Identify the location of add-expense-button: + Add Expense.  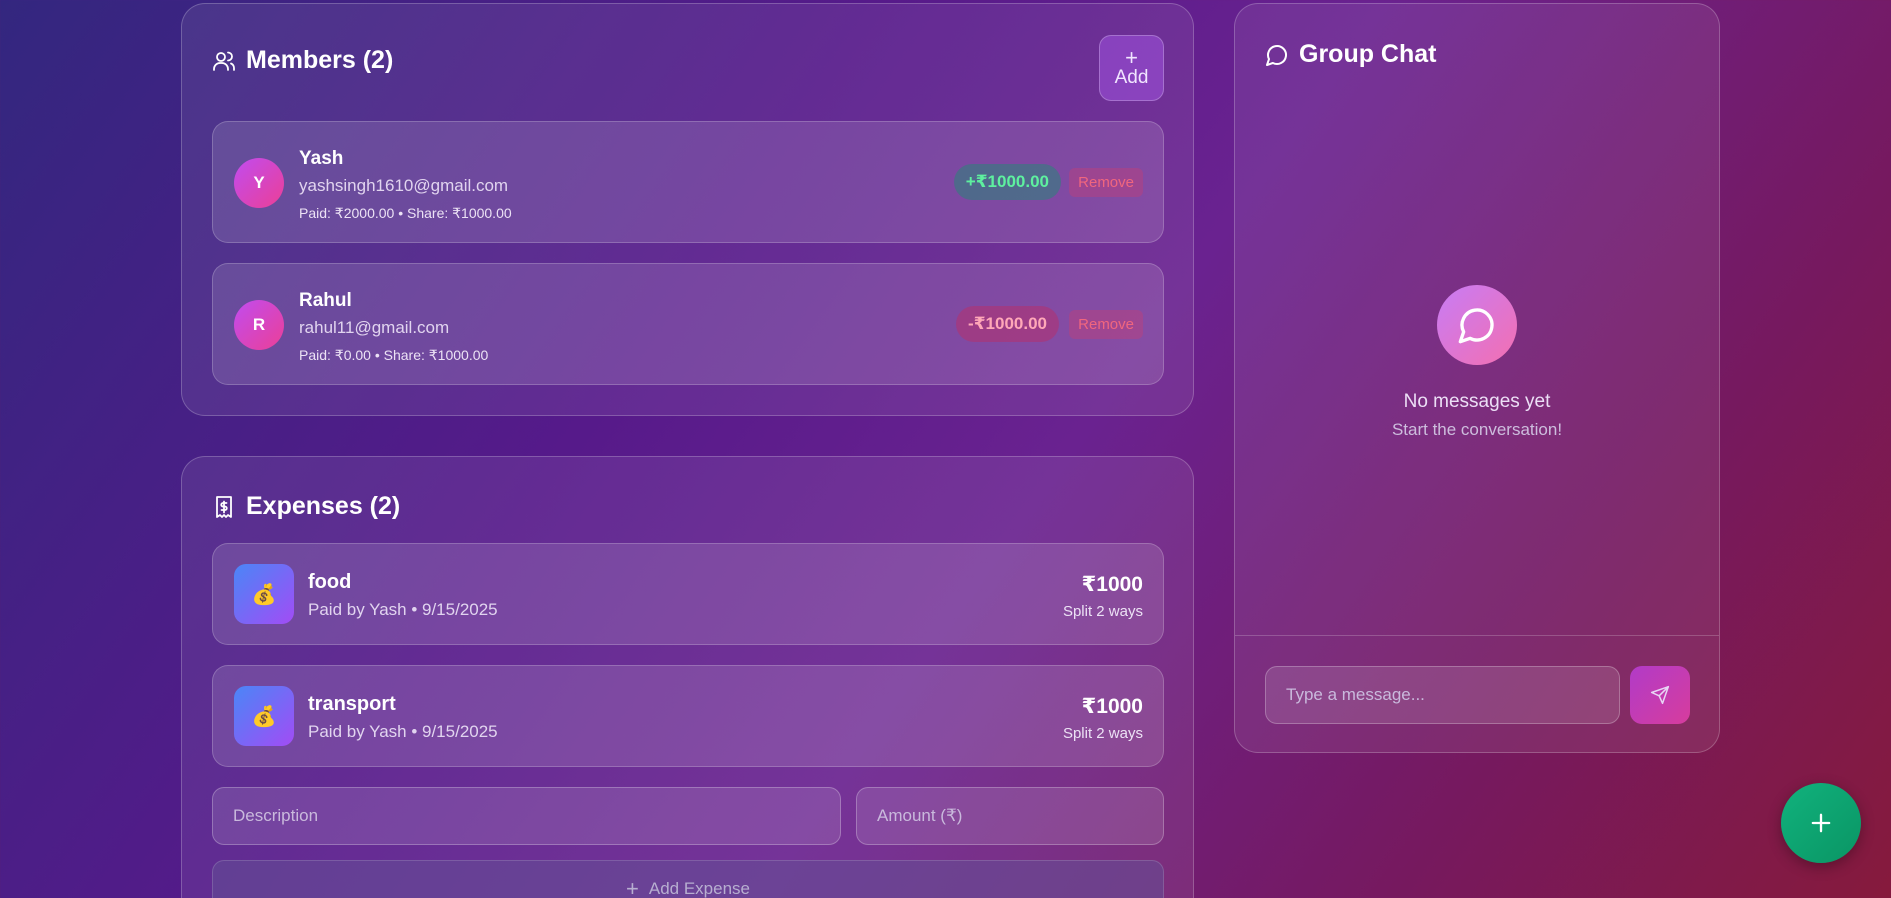
(688, 879).